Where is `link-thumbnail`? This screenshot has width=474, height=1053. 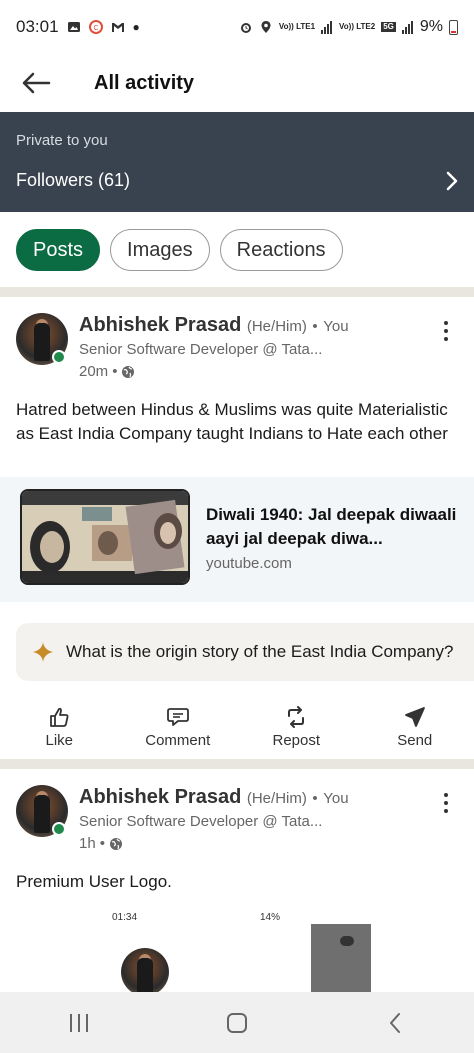 link-thumbnail is located at coordinates (105, 537).